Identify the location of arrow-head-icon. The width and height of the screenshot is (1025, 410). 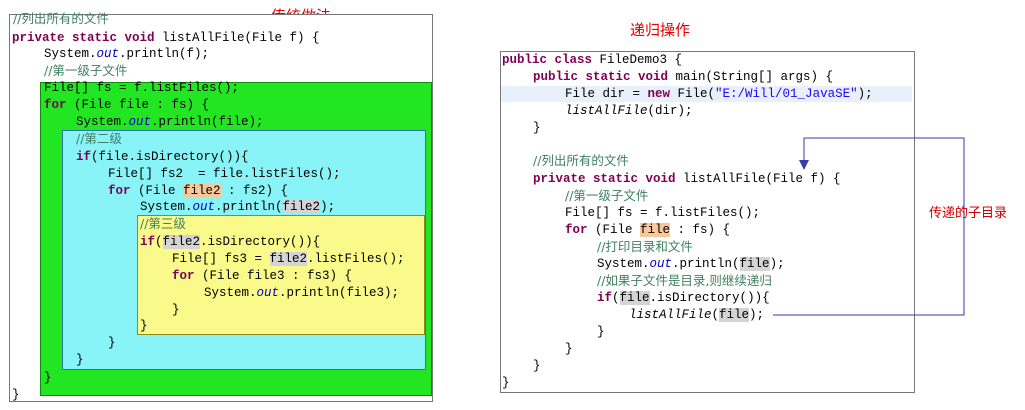
(804, 165).